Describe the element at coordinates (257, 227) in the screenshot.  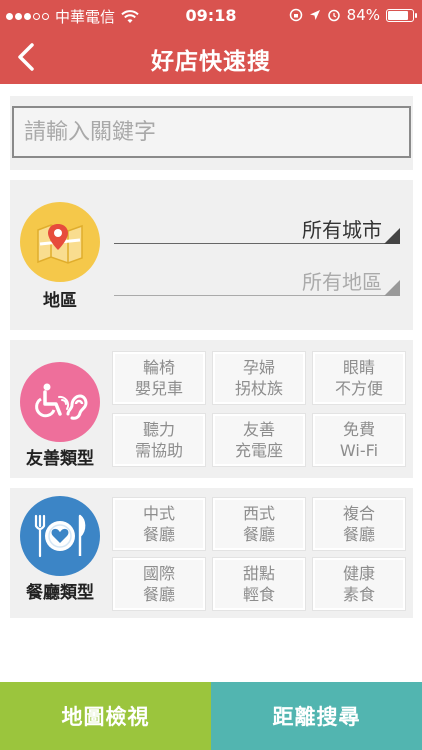
I see `city-dropdown: 所有城市` at that location.